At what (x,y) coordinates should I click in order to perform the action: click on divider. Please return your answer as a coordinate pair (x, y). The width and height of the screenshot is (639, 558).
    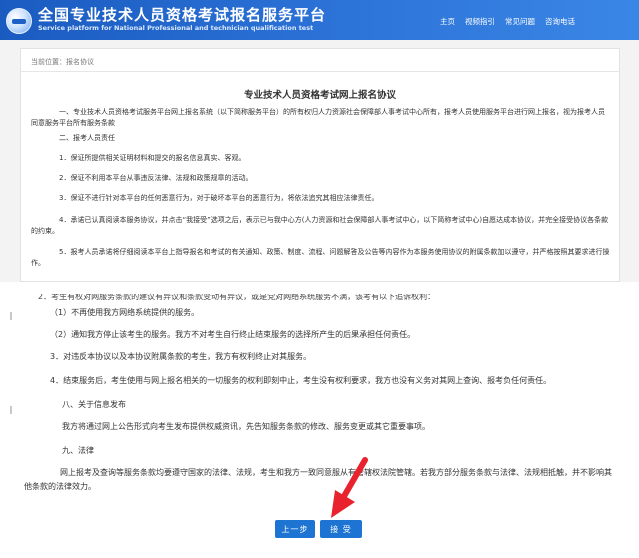
    Looking at the image, I should click on (320, 71).